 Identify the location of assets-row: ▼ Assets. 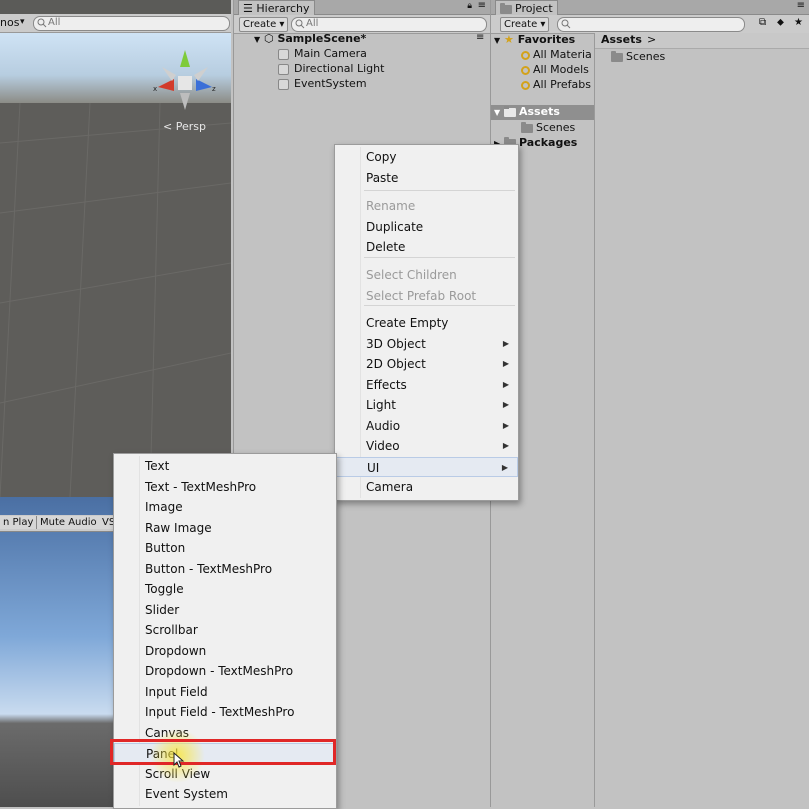
(542, 112).